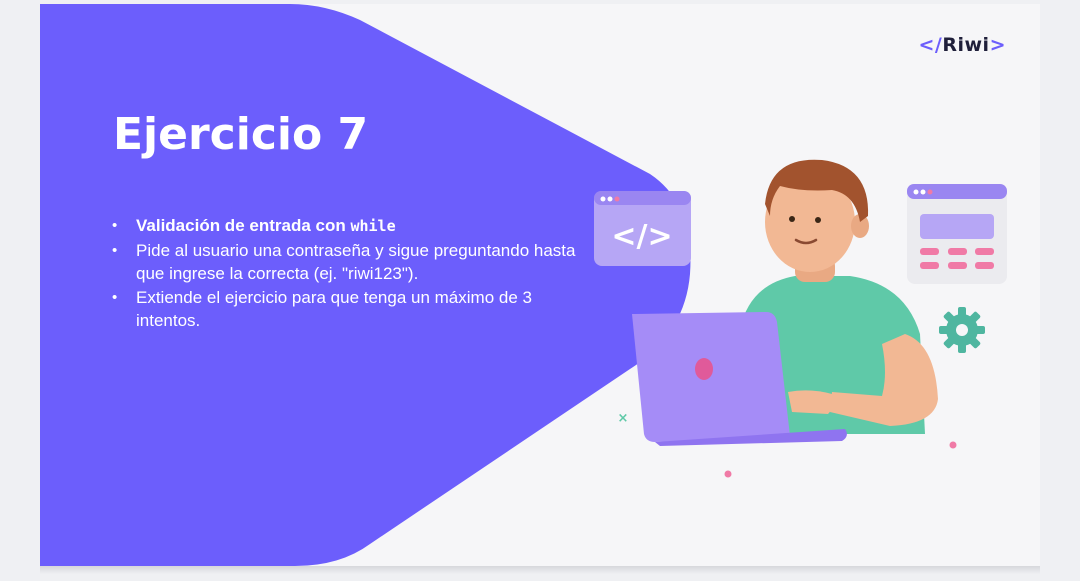 Image resolution: width=1080 pixels, height=581 pixels. Describe the element at coordinates (347, 226) in the screenshot. I see `bullet-item: Validación de entrada con while` at that location.